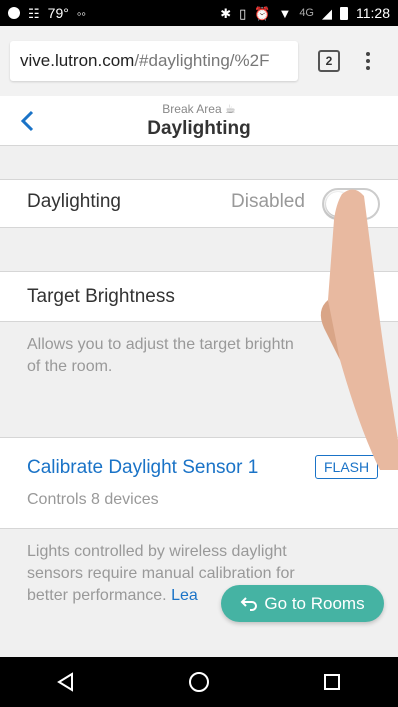 Image resolution: width=398 pixels, height=707 pixels. Describe the element at coordinates (199, 109) in the screenshot. I see `area-name: Break Area ☕` at that location.